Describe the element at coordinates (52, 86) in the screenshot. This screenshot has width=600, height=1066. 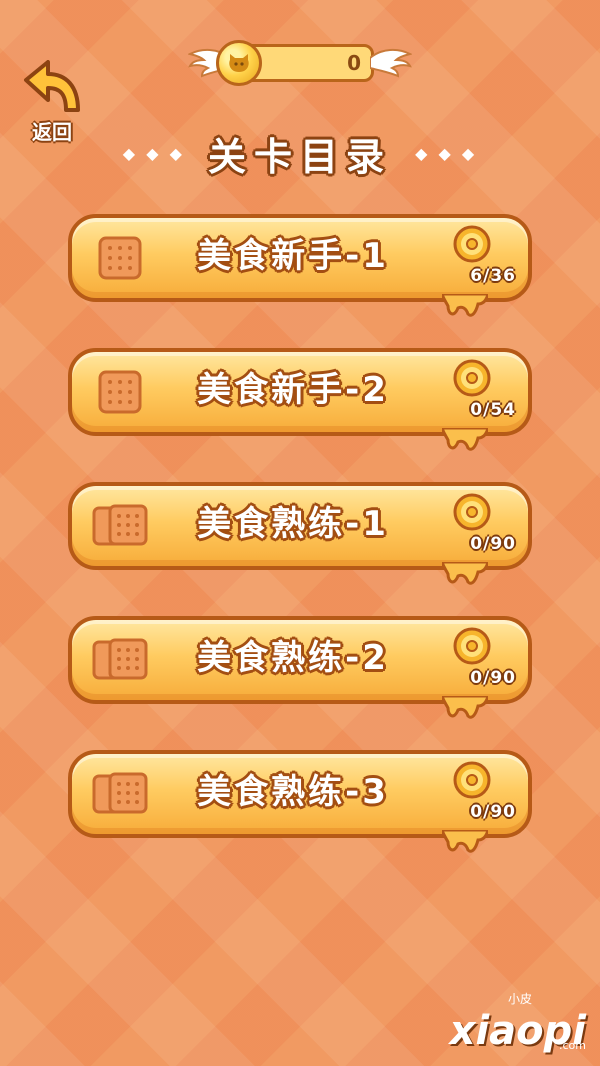
I see `back-arrow-icon` at that location.